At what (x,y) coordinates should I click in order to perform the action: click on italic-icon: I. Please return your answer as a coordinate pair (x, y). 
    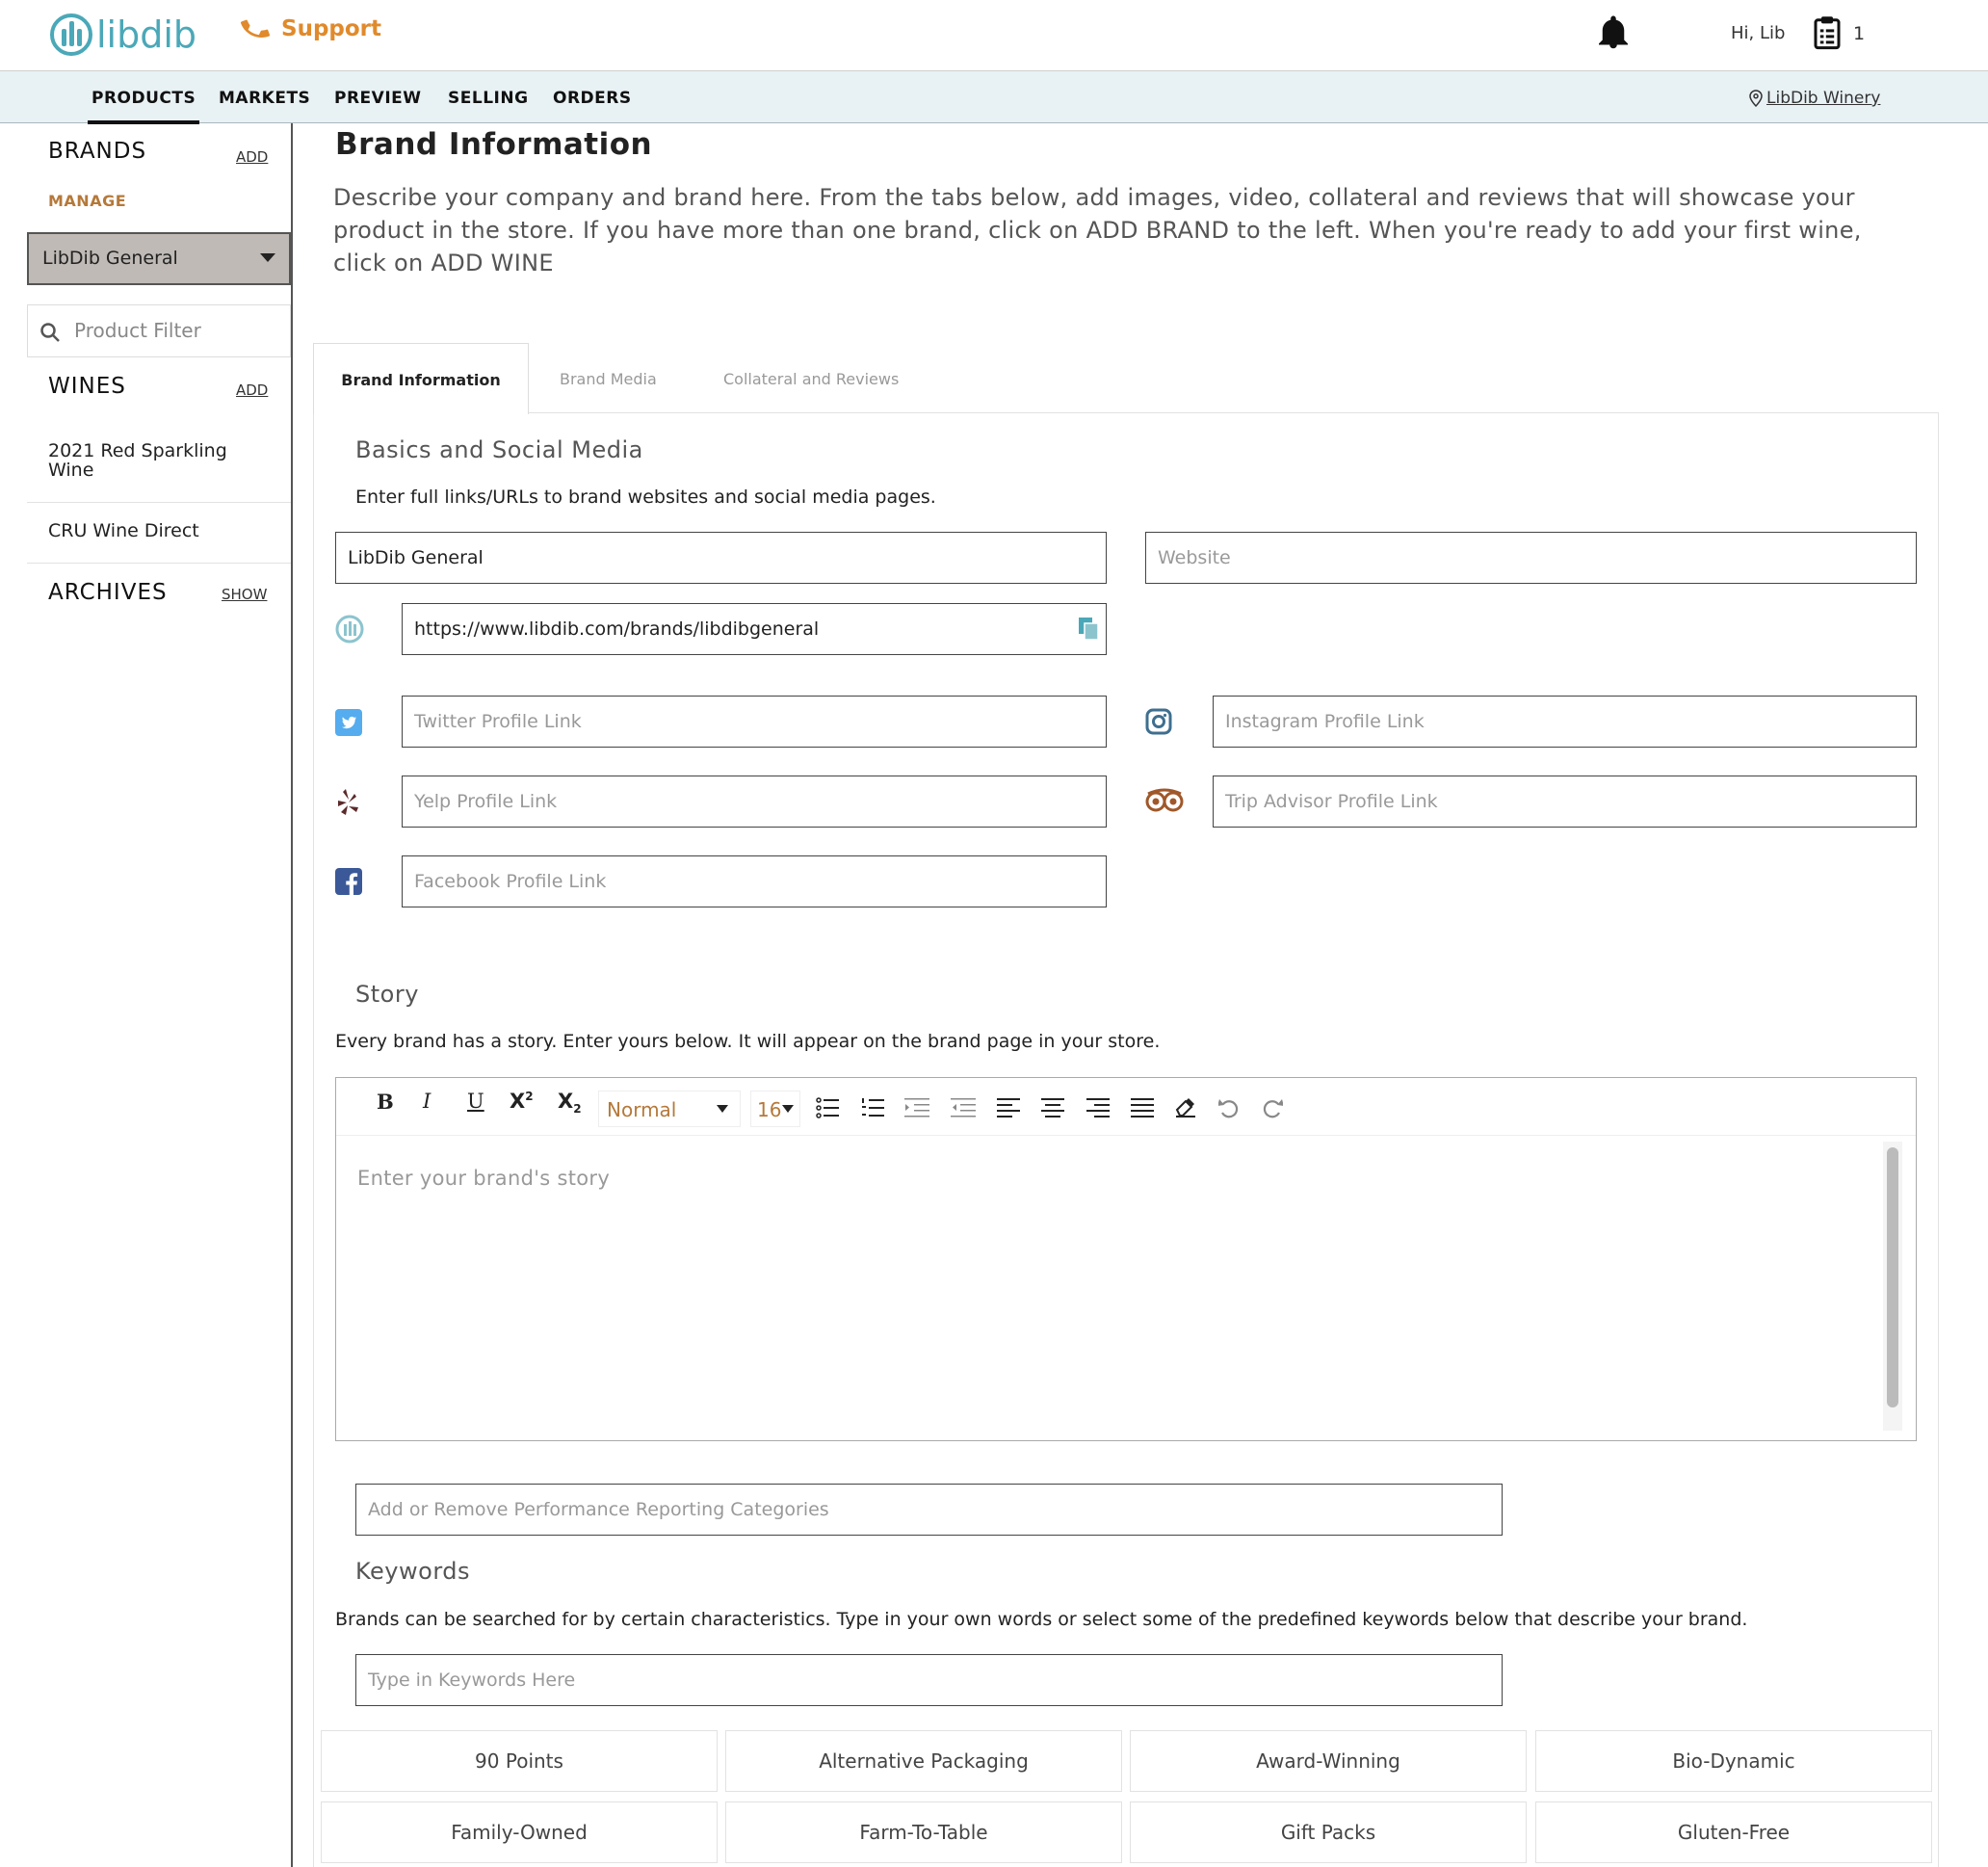
    Looking at the image, I should click on (427, 1101).